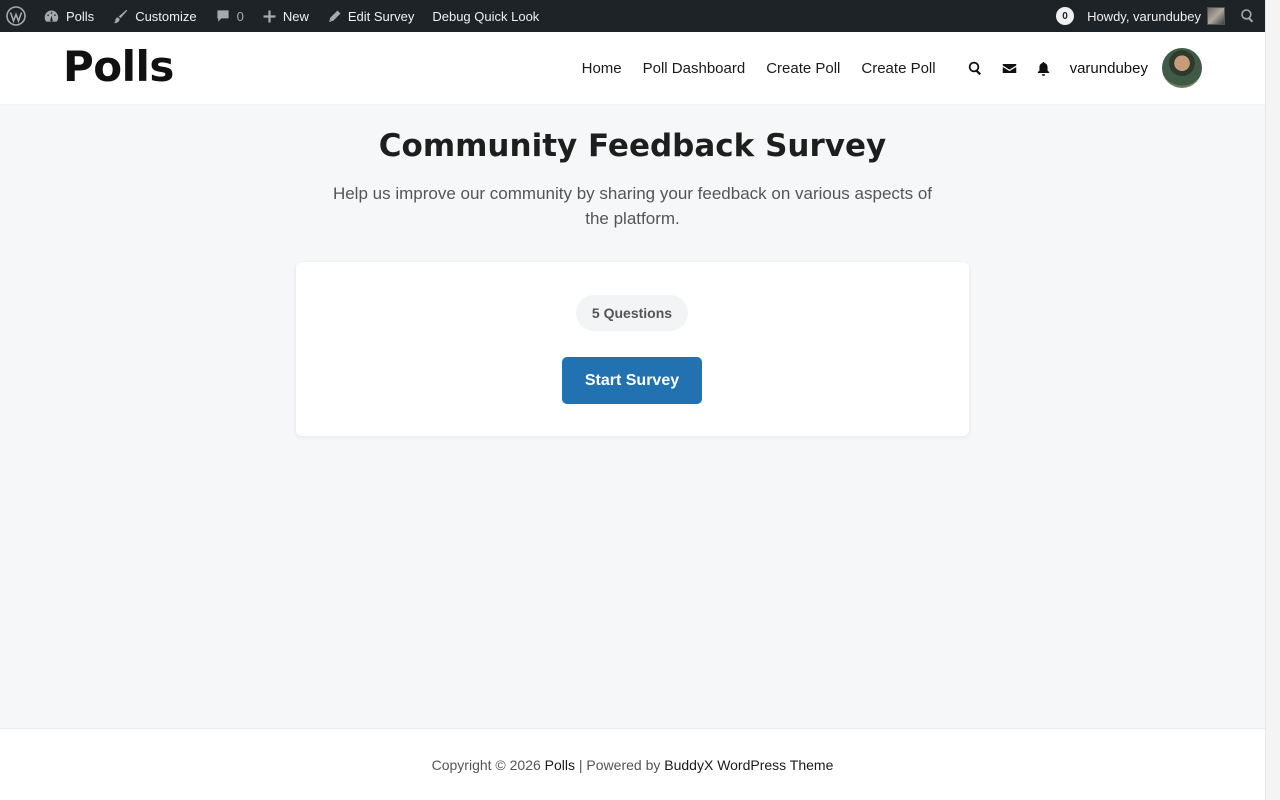 The image size is (1280, 800). Describe the element at coordinates (223, 16) in the screenshot. I see `comment-bubble-icon` at that location.